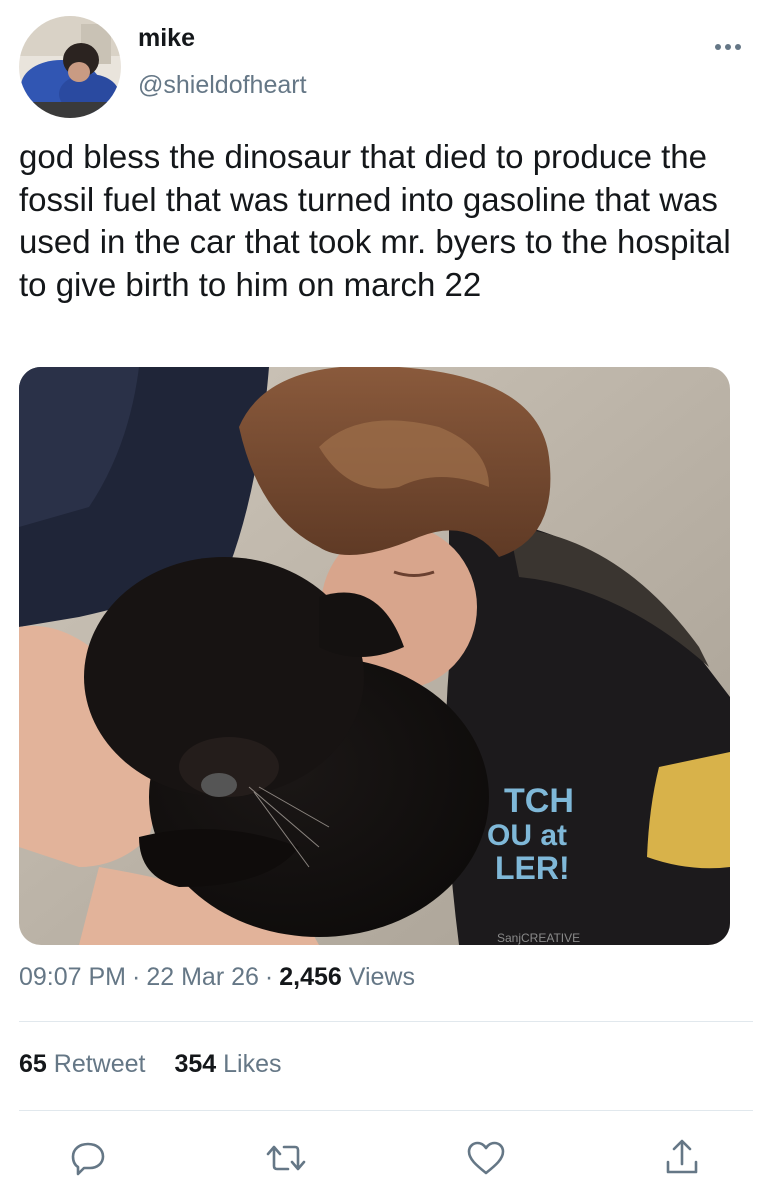 The width and height of the screenshot is (772, 1200). Describe the element at coordinates (166, 38) in the screenshot. I see `display-name: mike` at that location.